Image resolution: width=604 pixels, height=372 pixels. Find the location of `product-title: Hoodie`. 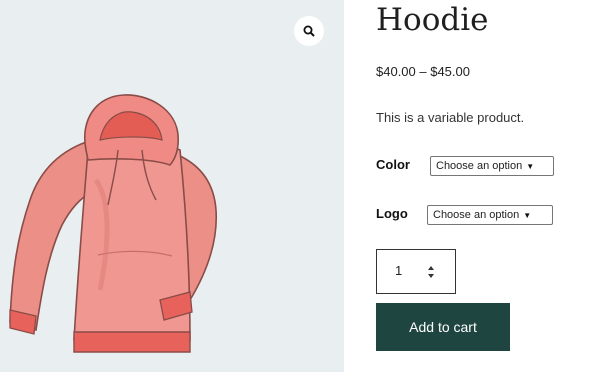

product-title: Hoodie is located at coordinates (432, 20).